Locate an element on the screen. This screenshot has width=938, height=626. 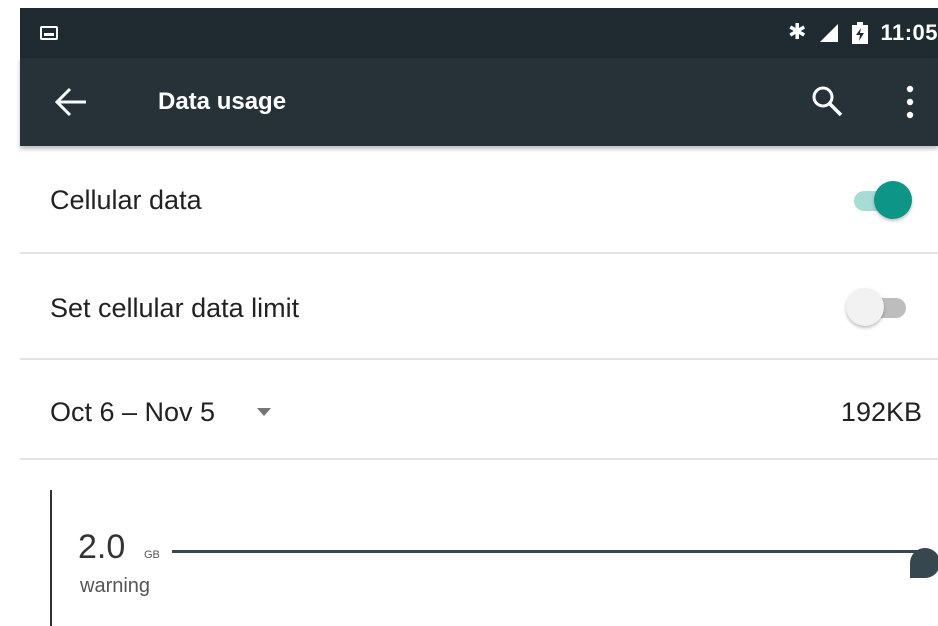
page-title: Data usage is located at coordinates (222, 101).